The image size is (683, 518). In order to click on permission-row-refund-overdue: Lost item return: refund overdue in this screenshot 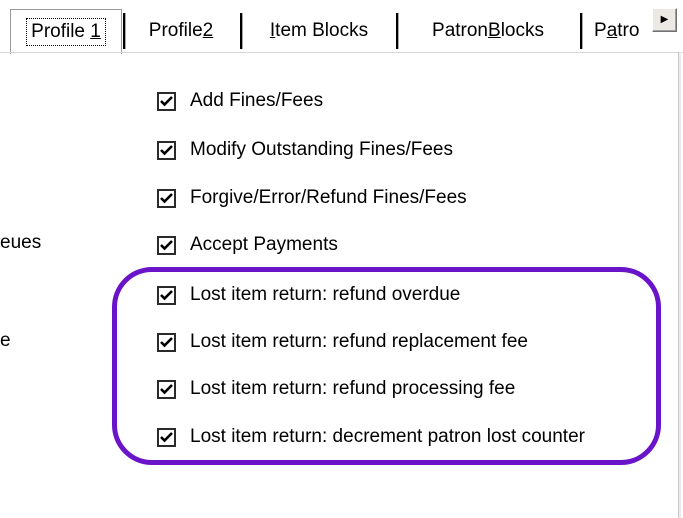, I will do `click(308, 295)`.